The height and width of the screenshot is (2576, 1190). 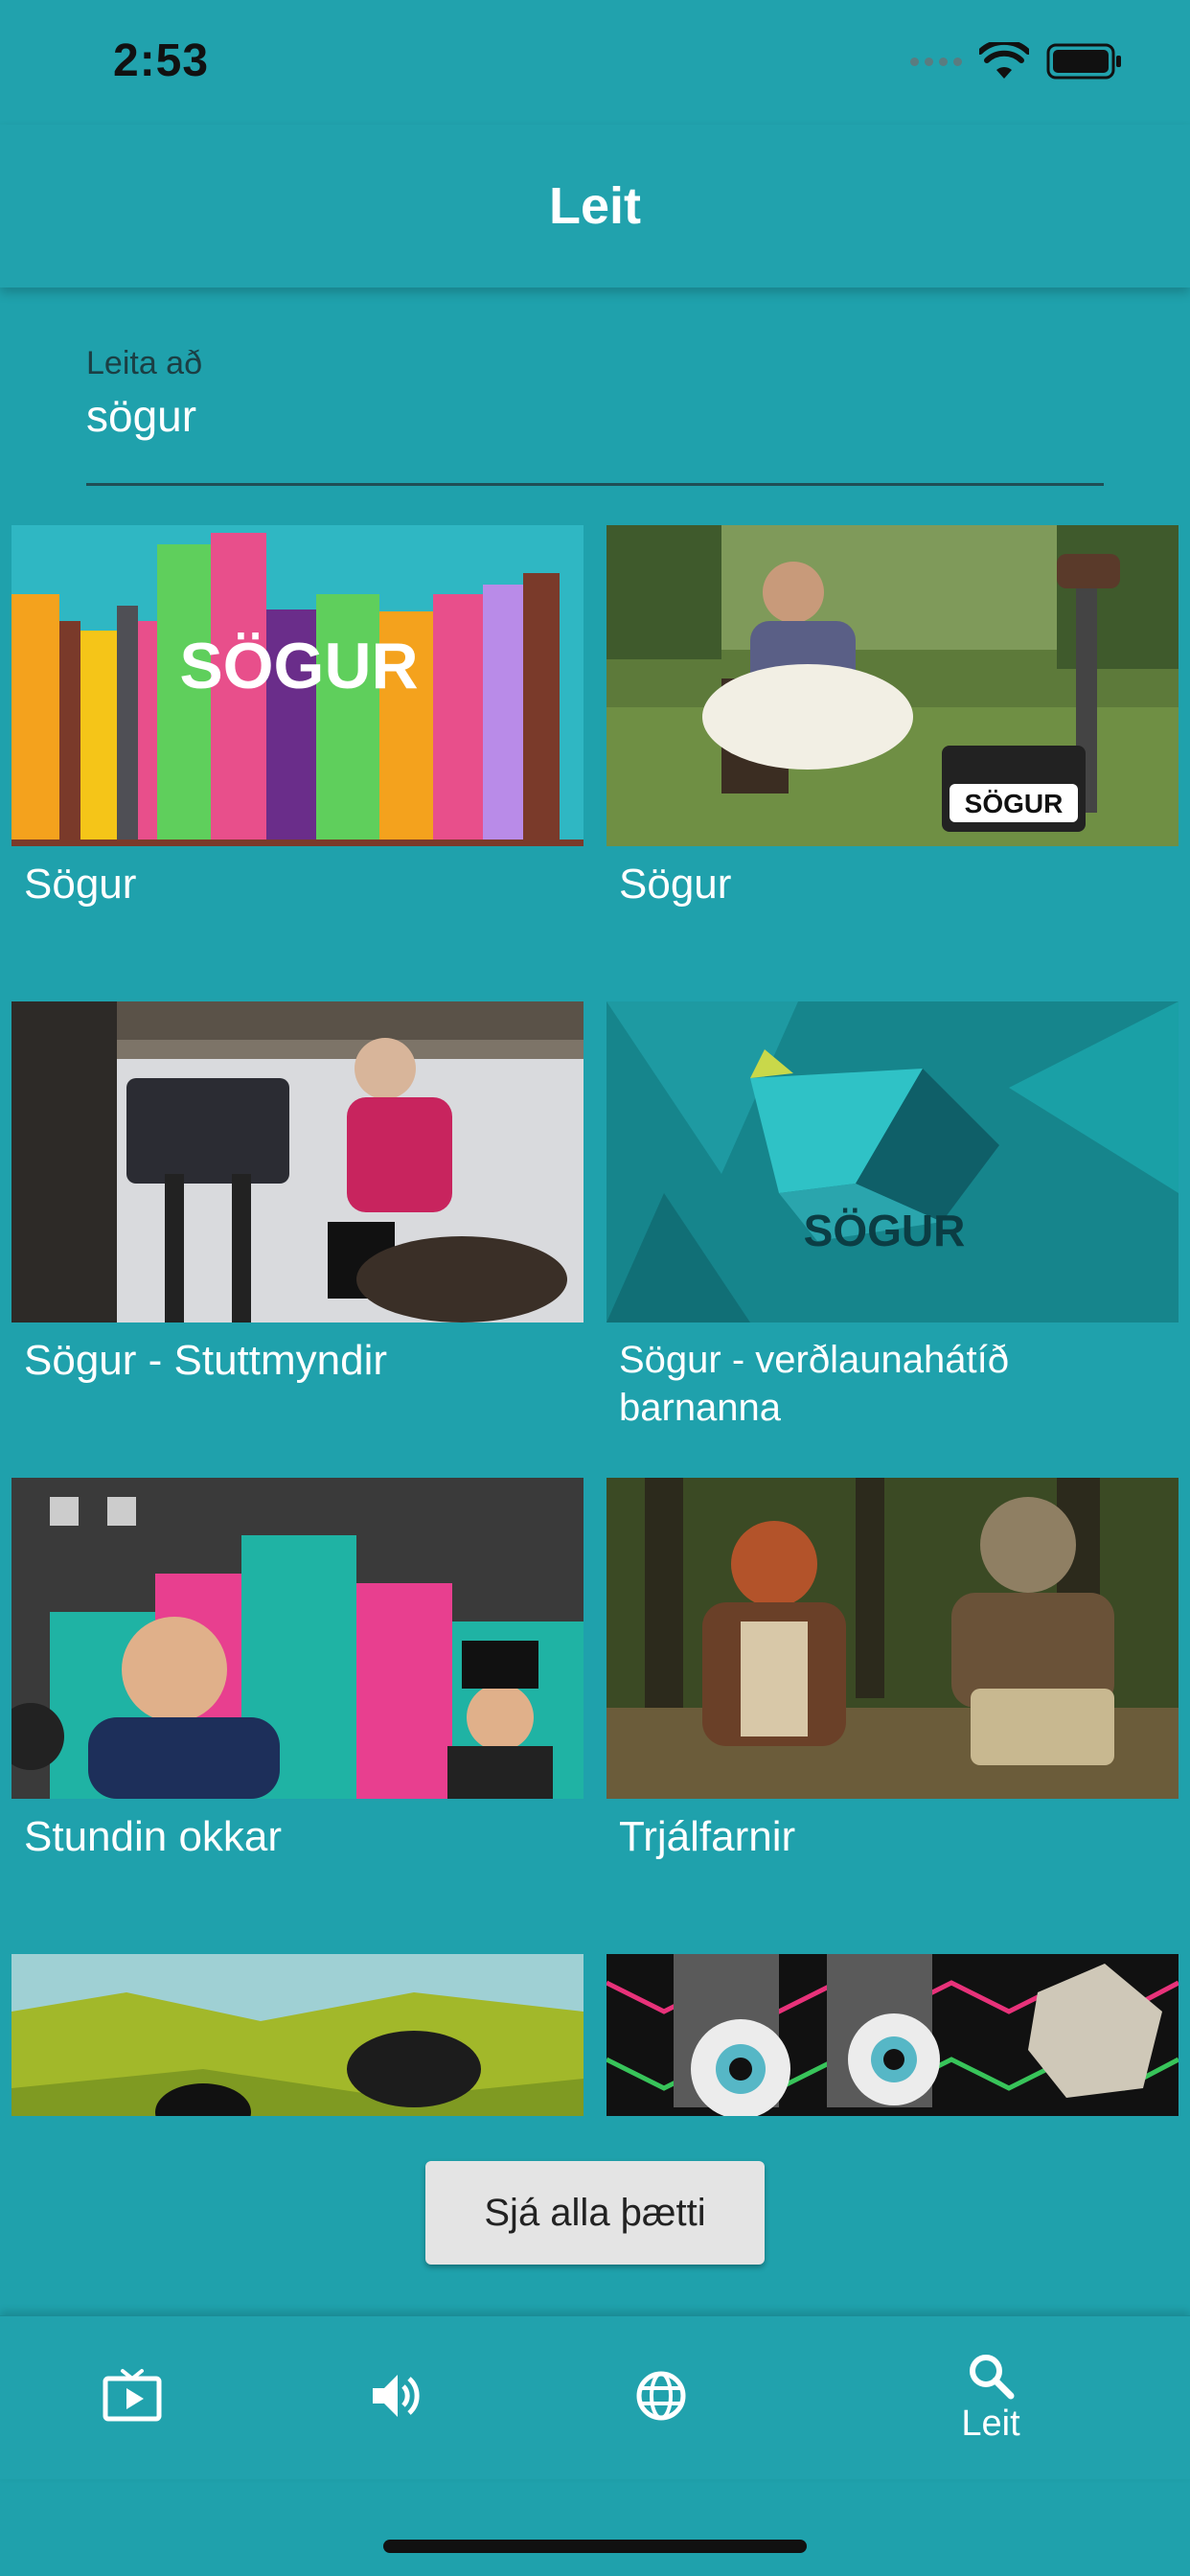 I want to click on result-card: SÖGUR Sögur - verðlaunahátíð barnanna, so click(x=893, y=1216).